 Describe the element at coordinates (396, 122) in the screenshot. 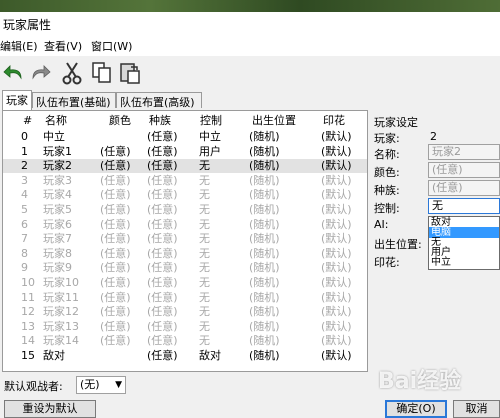

I see `settings-heading: 玩家设定` at that location.